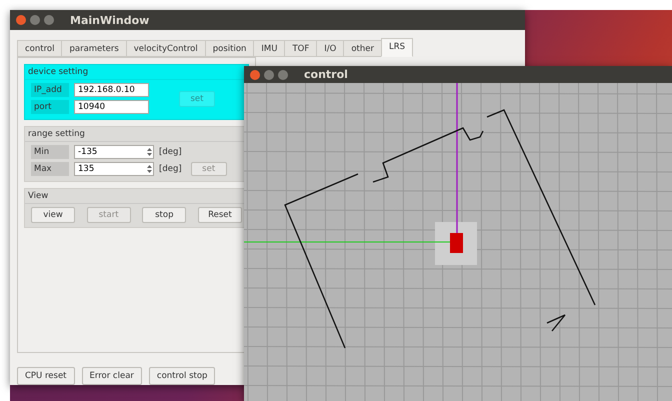  I want to click on field-label: IP_add, so click(50, 90).